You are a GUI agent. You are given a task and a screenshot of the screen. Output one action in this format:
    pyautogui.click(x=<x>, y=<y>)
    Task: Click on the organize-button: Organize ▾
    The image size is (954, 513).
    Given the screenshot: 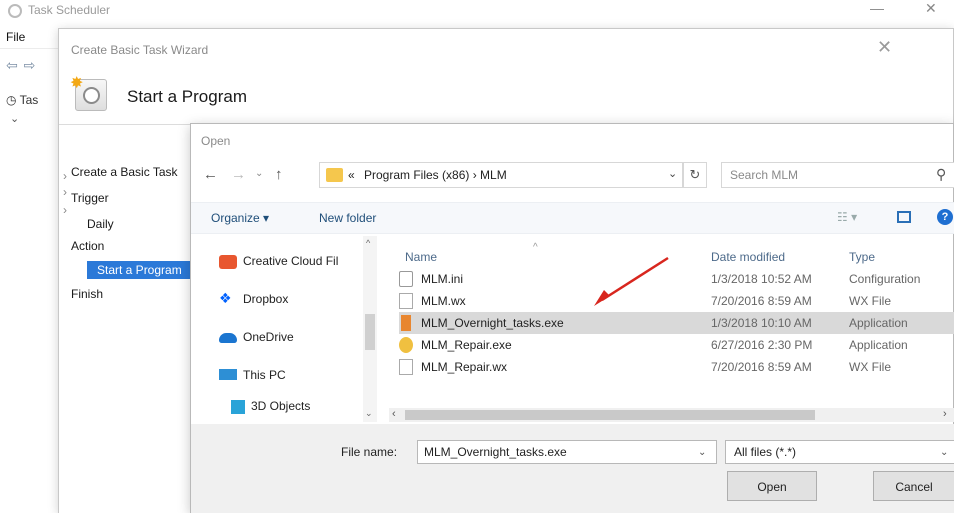 What is the action you would take?
    pyautogui.click(x=240, y=218)
    